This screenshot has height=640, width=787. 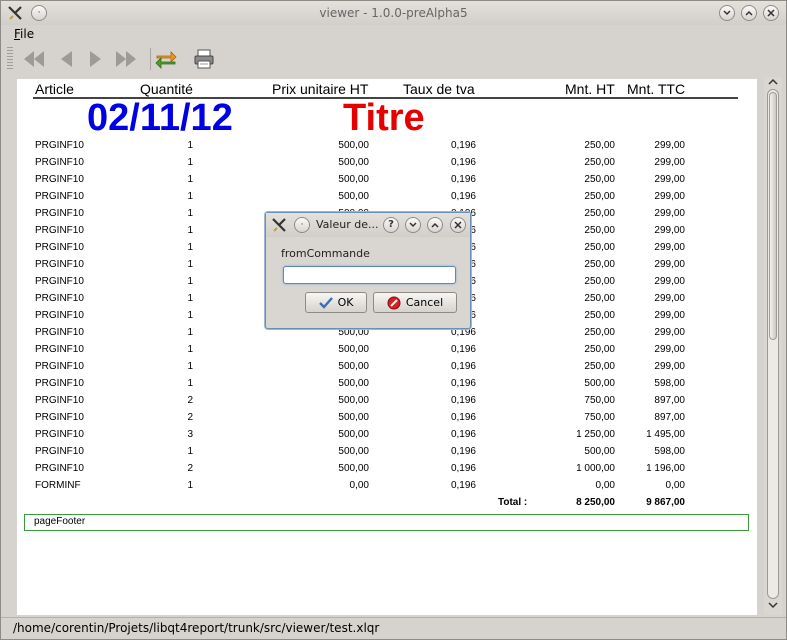 I want to click on print-icon, so click(x=204, y=59).